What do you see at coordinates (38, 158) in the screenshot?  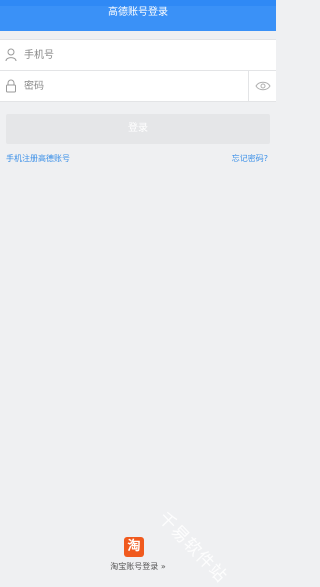 I see `register-link: 手机注册高德账号` at bounding box center [38, 158].